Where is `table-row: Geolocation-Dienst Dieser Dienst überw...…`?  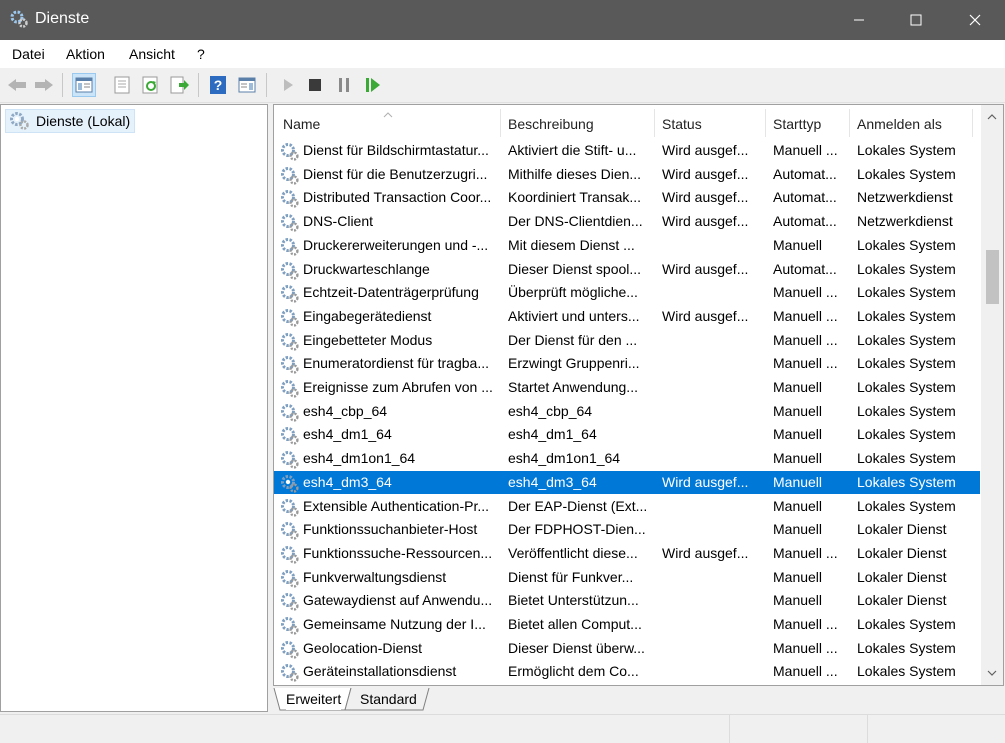
table-row: Geolocation-Dienst Dieser Dienst überw...… is located at coordinates (627, 649).